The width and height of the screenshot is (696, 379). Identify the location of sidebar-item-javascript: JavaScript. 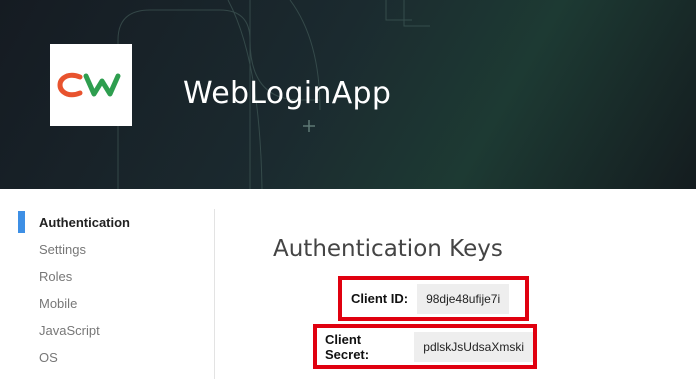
(116, 330).